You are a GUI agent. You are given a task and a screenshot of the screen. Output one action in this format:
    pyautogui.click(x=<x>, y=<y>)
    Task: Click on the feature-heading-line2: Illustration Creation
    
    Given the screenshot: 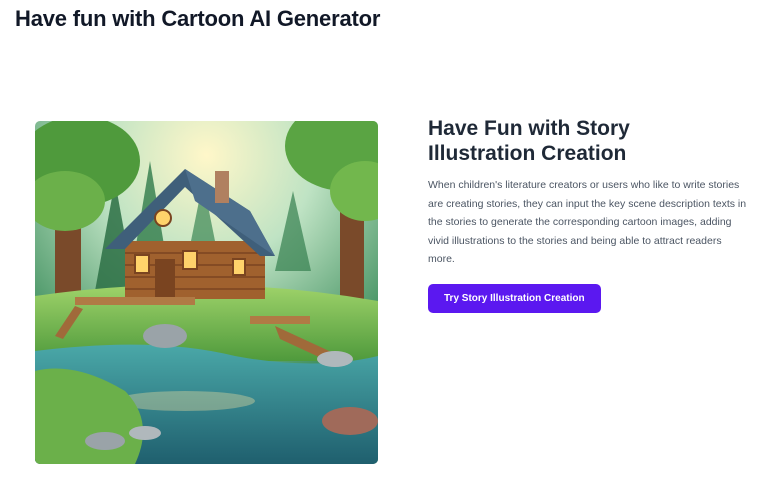 What is the action you would take?
    pyautogui.click(x=527, y=153)
    